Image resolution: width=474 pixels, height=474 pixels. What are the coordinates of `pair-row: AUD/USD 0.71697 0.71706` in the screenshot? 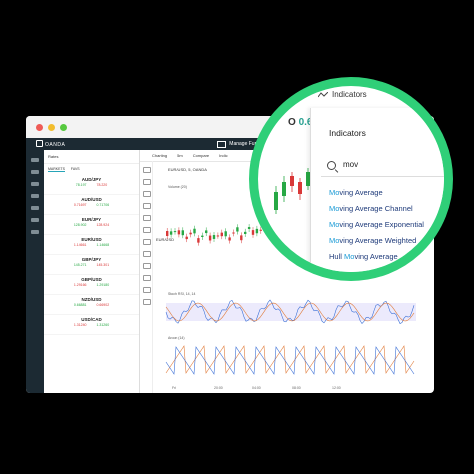 It's located at (91, 206).